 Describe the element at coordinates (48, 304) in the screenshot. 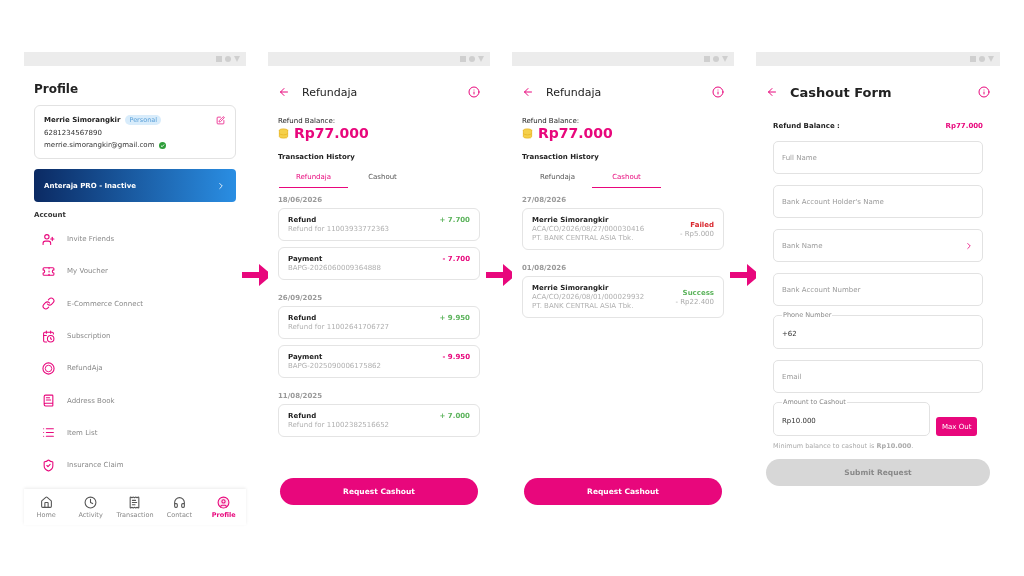

I see `link-icon` at that location.